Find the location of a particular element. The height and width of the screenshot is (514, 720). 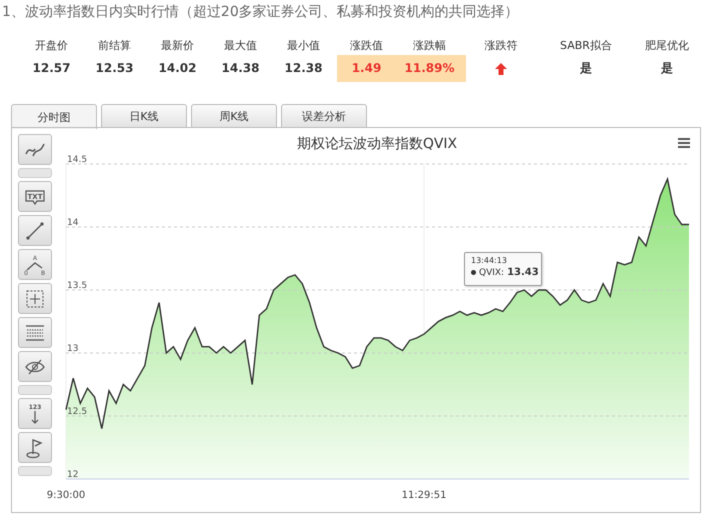

stat-label: 最小值 is located at coordinates (303, 46).